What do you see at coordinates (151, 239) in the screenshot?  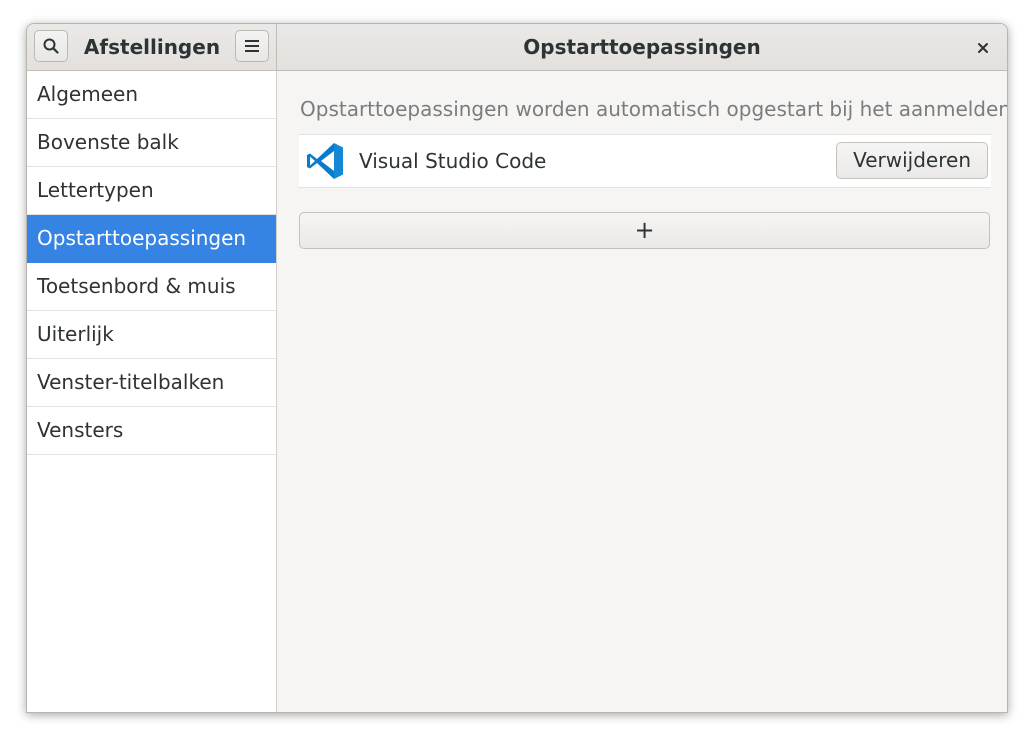 I see `sidebar-item-opstarttoepassingen: Opstarttoepassingen` at bounding box center [151, 239].